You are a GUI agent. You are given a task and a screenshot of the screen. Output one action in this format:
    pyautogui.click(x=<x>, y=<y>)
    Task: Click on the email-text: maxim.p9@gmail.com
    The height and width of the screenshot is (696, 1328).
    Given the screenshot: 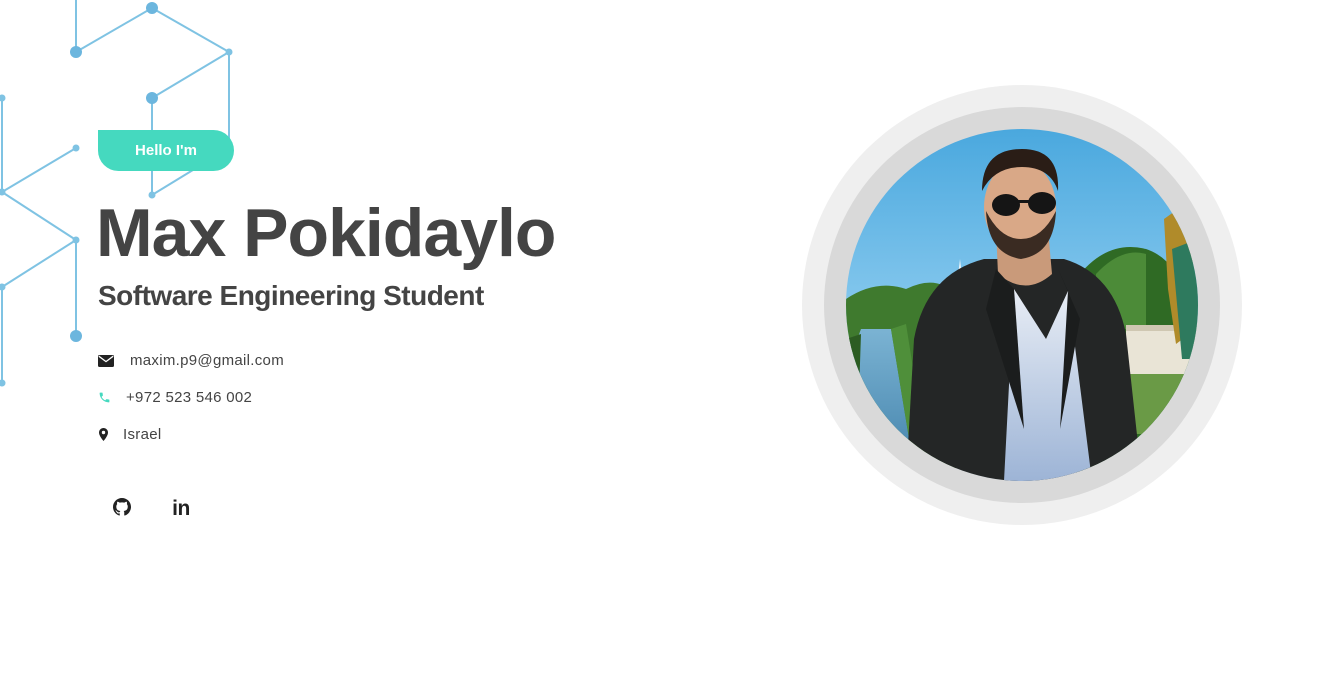 What is the action you would take?
    pyautogui.click(x=207, y=360)
    